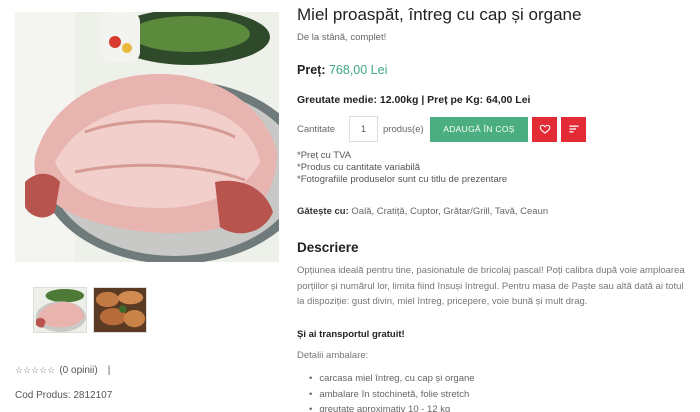 The height and width of the screenshot is (412, 700). Describe the element at coordinates (324, 155) in the screenshot. I see `note-line: *Preț cu TVA` at that location.